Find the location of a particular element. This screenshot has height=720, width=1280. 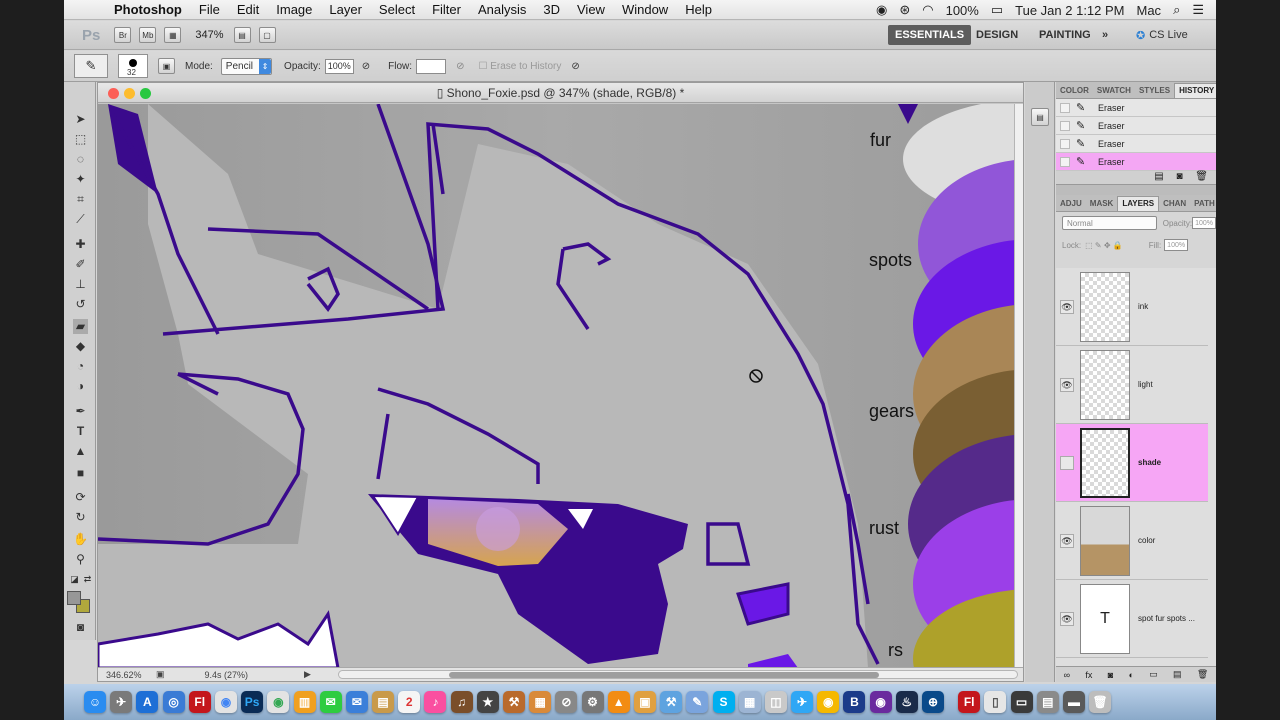

wifi-icon: ◠ is located at coordinates (927, 10).